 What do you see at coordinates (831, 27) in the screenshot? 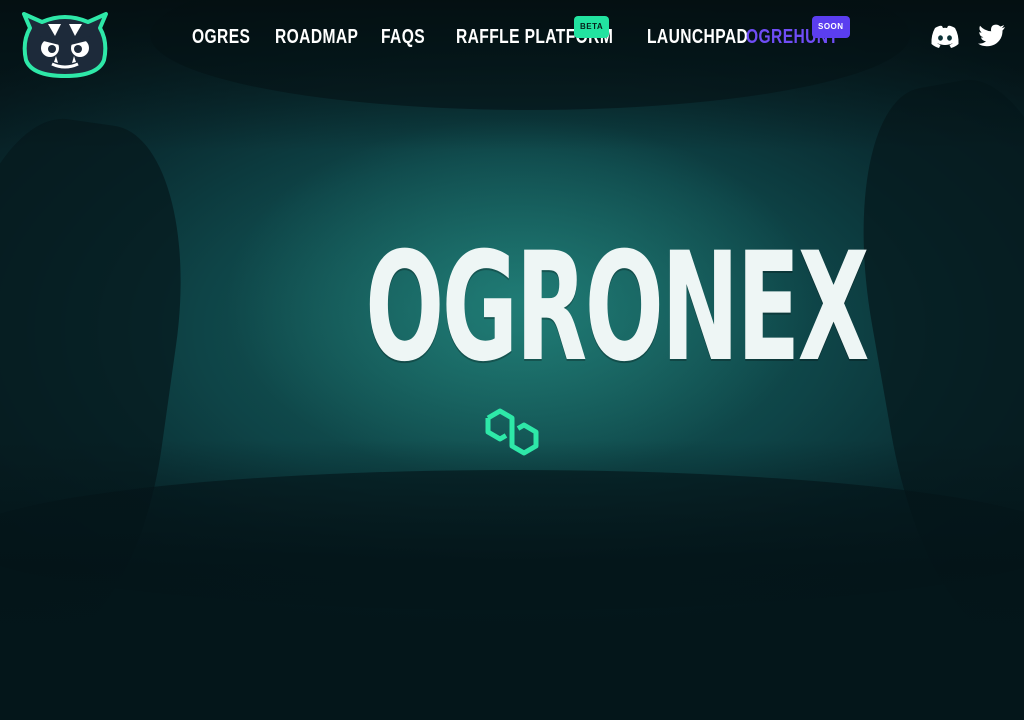
I see `soon-badge: SOON` at bounding box center [831, 27].